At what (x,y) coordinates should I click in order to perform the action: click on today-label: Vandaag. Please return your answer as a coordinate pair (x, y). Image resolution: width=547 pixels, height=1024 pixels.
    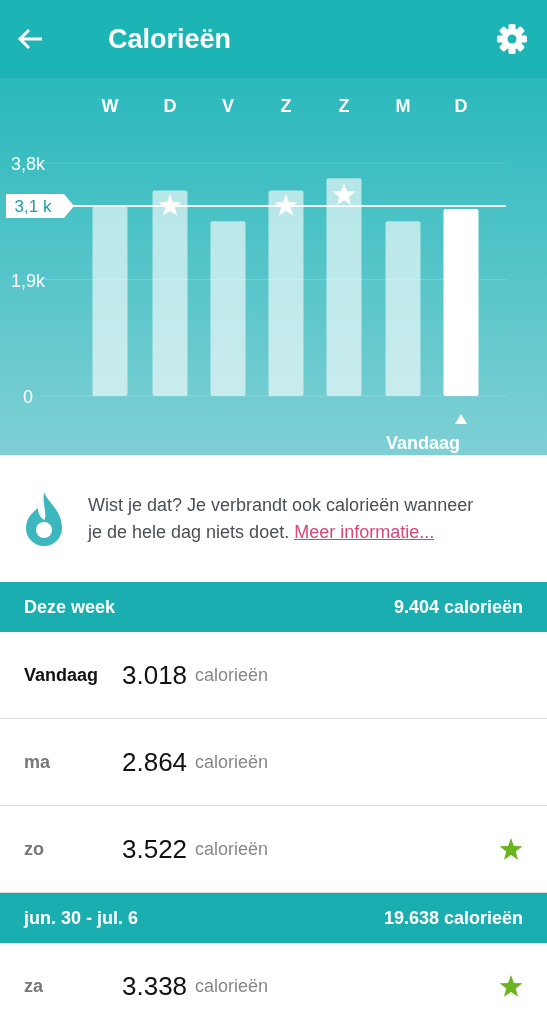
    Looking at the image, I should click on (423, 443).